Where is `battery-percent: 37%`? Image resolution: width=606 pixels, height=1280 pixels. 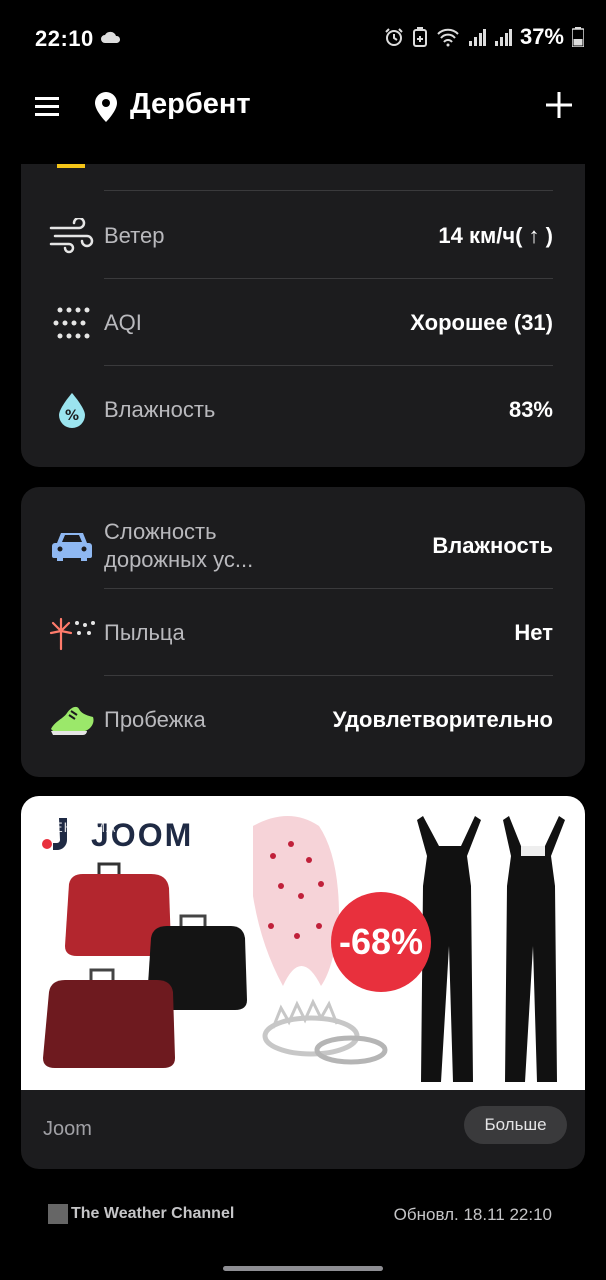
battery-percent: 37% is located at coordinates (541, 36).